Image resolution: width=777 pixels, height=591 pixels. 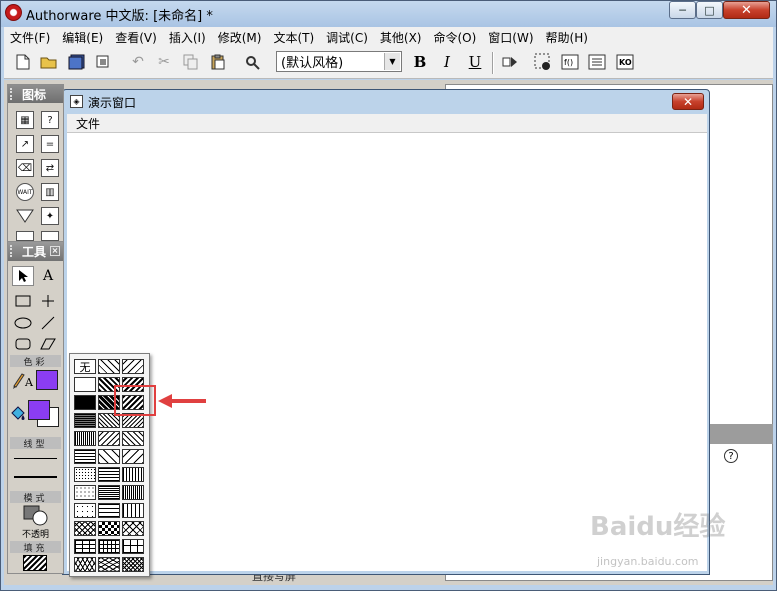 I want to click on new-file-icon, so click(x=23, y=62).